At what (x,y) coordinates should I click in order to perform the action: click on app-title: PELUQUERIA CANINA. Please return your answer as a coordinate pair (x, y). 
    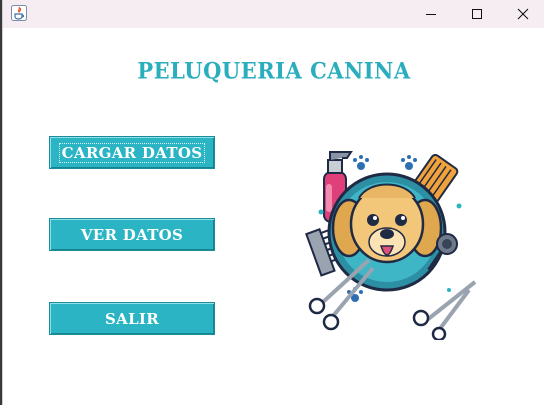
    Looking at the image, I should click on (274, 70).